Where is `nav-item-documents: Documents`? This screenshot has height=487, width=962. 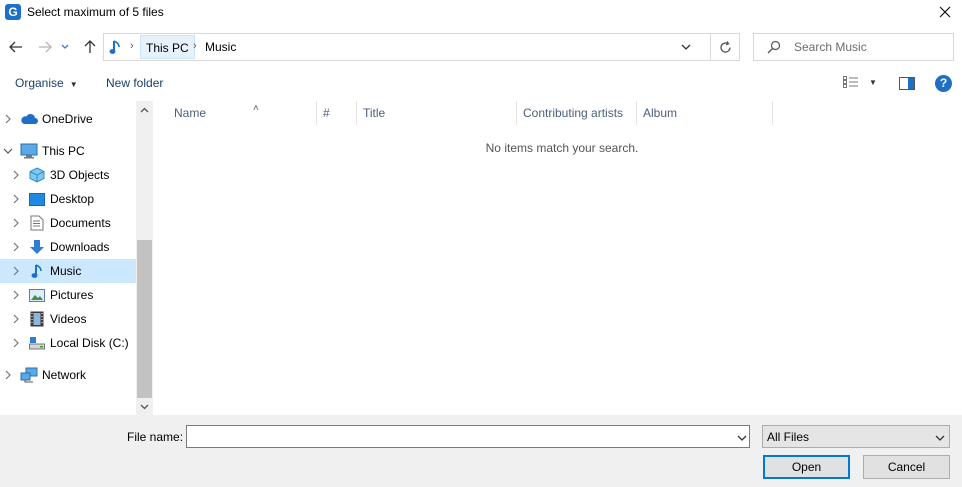
nav-item-documents: Documents is located at coordinates (68, 223).